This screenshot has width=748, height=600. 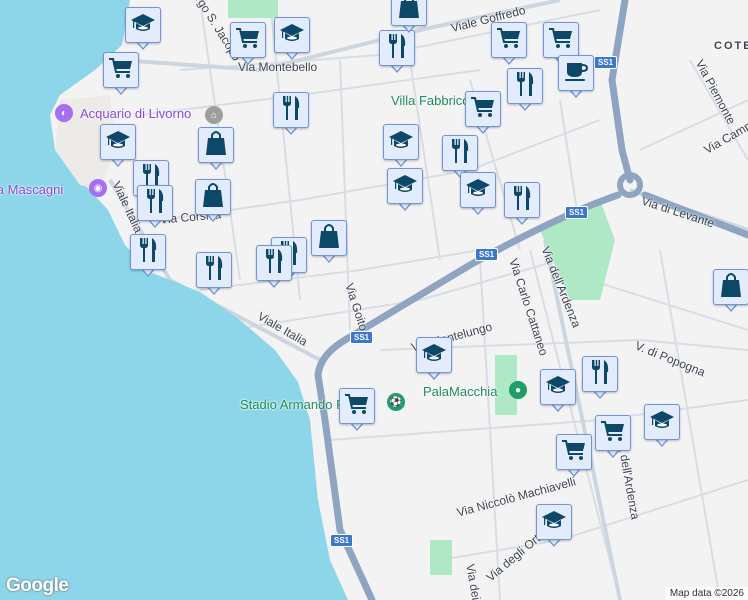 I want to click on place-pin-icon: ●, so click(x=518, y=390).